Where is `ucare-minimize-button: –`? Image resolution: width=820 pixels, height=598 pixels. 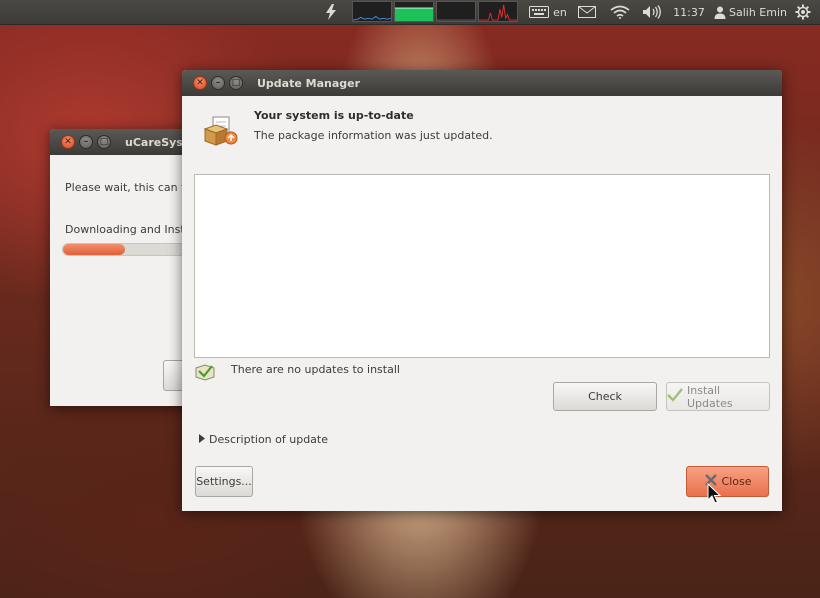 ucare-minimize-button: – is located at coordinates (86, 142).